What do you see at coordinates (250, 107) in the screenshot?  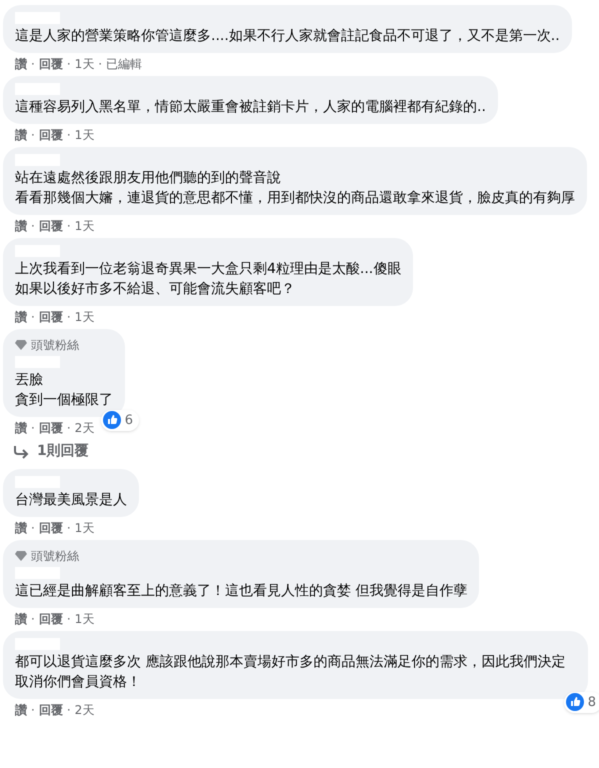 I see `comment-text: 這種容易列入黑名單，情節太嚴重會被註銷卡片，人家的電腦裡都有紀錄的..` at bounding box center [250, 107].